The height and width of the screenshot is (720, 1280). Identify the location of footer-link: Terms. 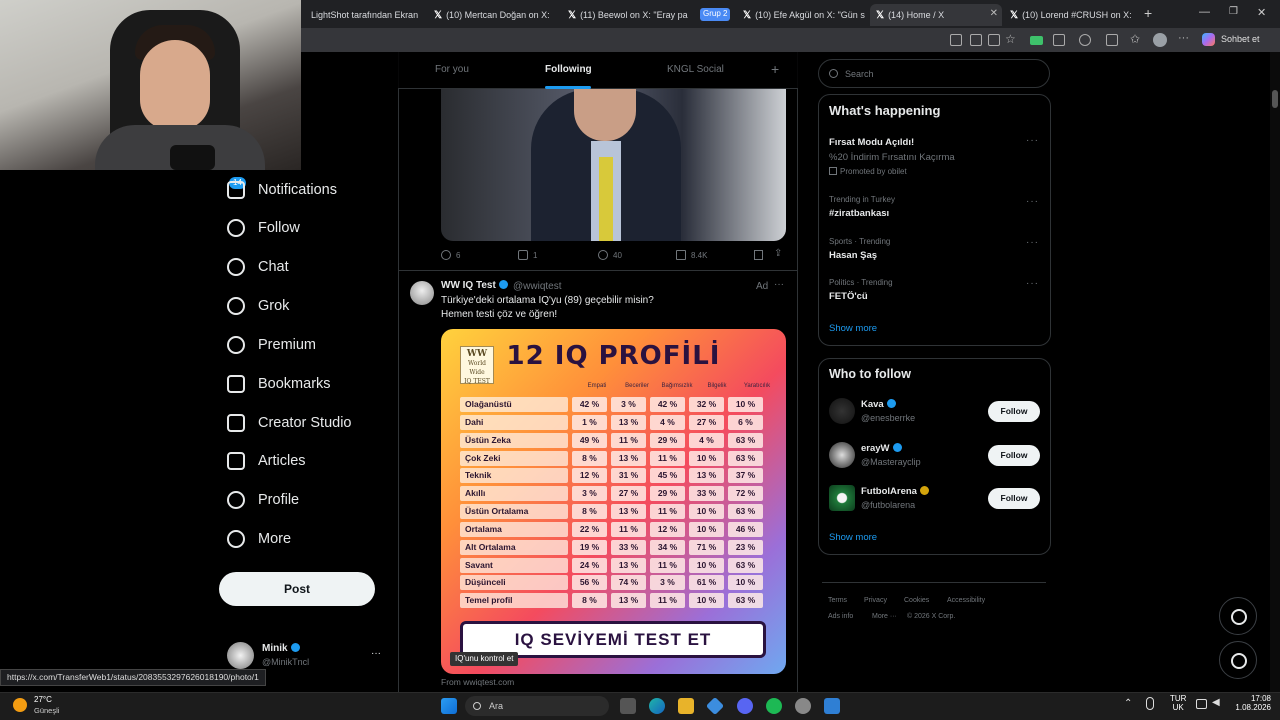
(837, 600).